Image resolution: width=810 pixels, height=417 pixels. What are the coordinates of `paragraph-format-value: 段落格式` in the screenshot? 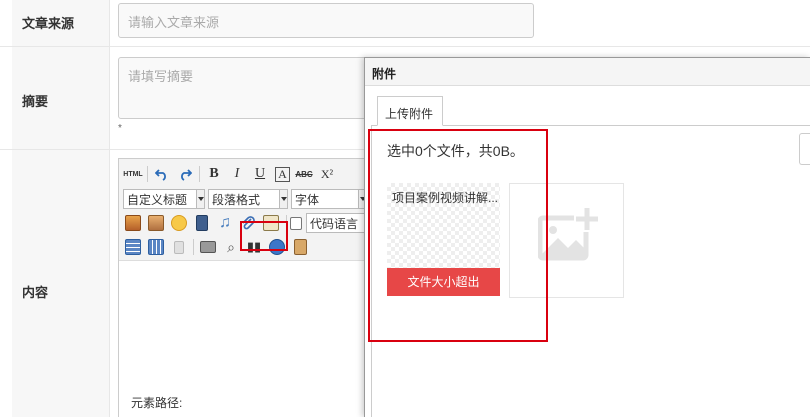 It's located at (236, 199).